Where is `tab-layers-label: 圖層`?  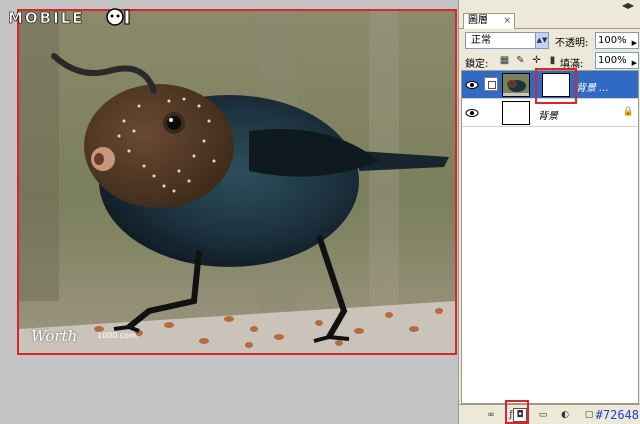
tab-layers-label: 圖層 is located at coordinates (478, 20).